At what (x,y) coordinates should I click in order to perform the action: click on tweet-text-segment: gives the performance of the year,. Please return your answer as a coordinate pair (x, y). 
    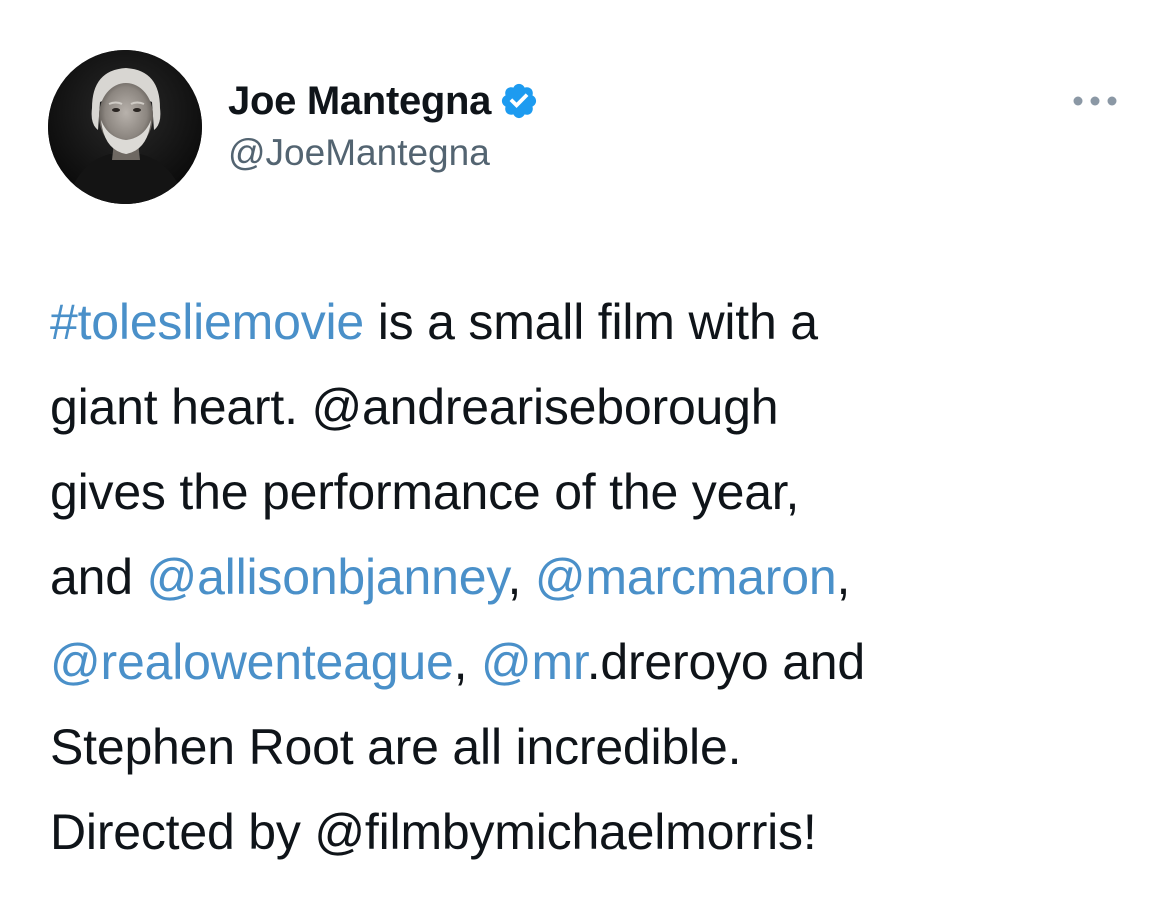
    Looking at the image, I should click on (425, 492).